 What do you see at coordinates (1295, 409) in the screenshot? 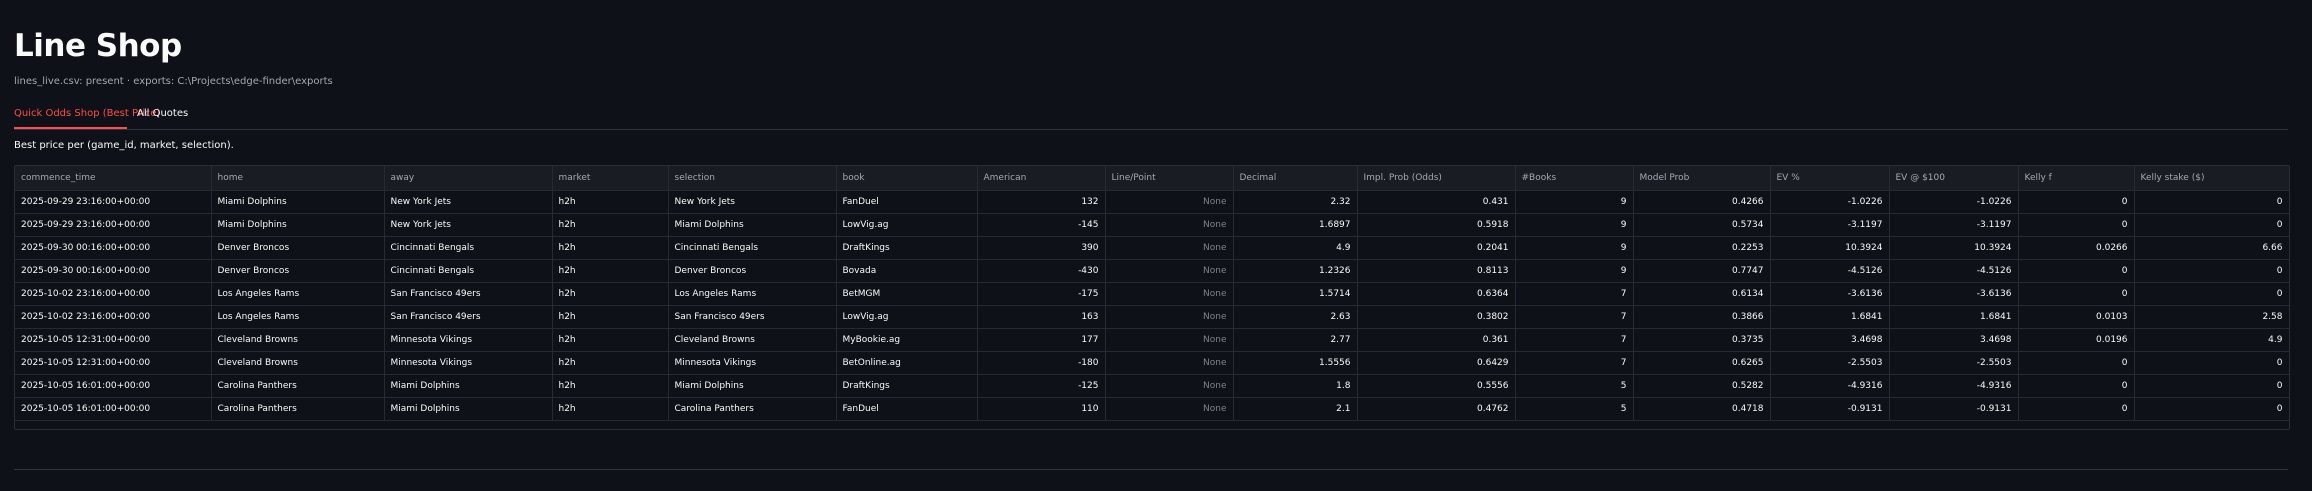
I see `table-cell: 2.1` at bounding box center [1295, 409].